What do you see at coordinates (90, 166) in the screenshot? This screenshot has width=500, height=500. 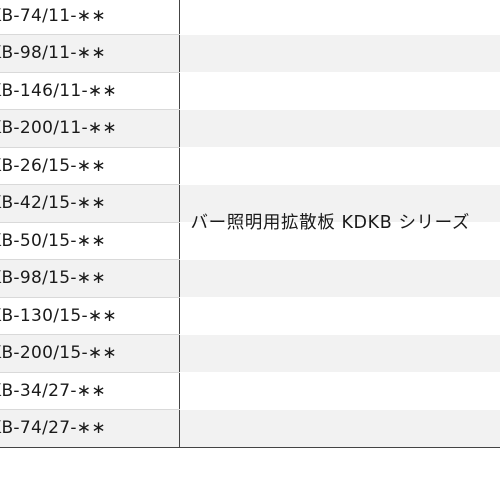 I see `model-number-cell: KB-26/15-∗∗` at bounding box center [90, 166].